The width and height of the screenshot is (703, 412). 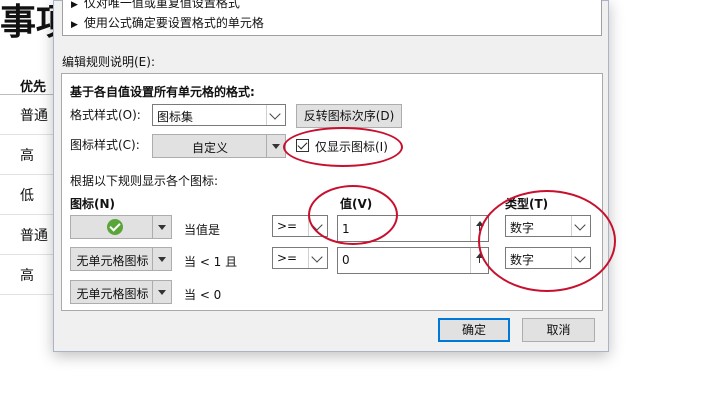 I want to click on value-input-row-2: 0, so click(x=413, y=260).